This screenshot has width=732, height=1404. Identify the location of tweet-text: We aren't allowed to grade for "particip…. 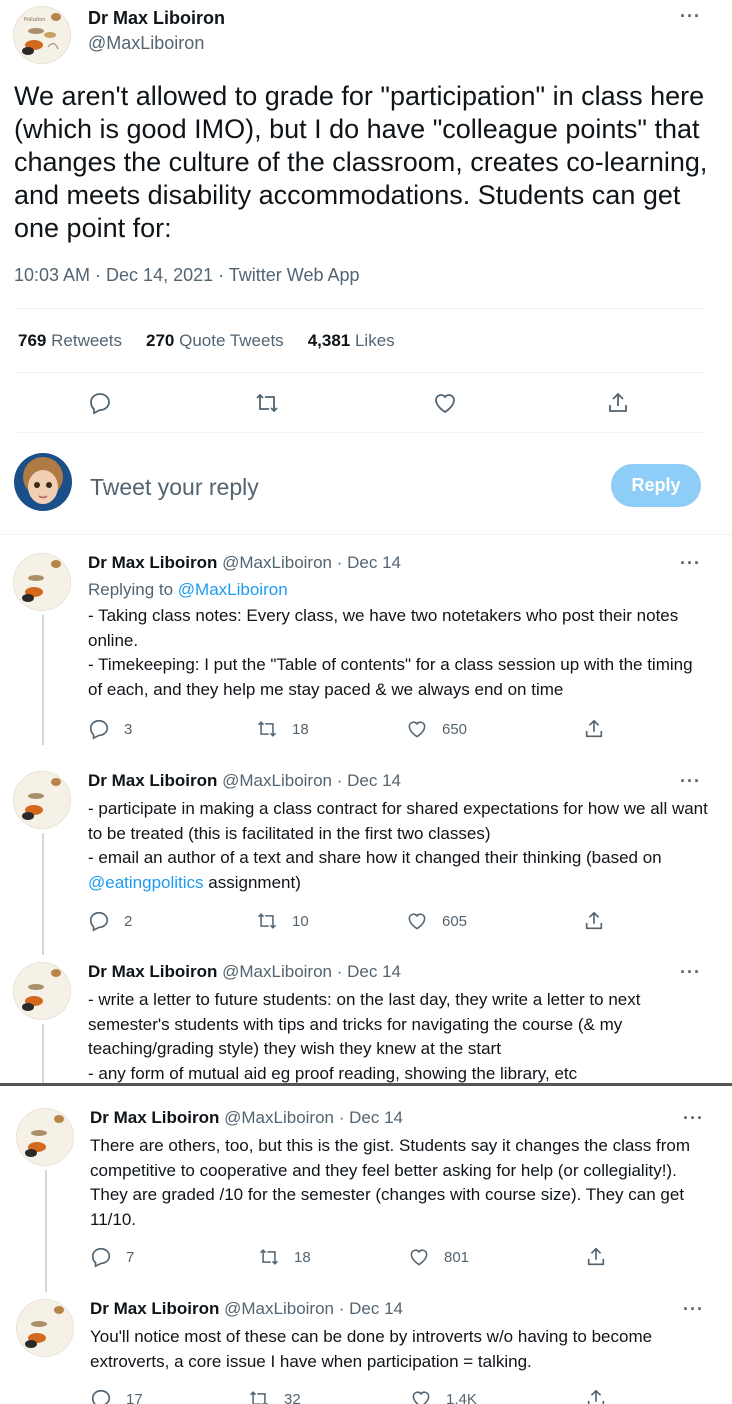
(361, 162).